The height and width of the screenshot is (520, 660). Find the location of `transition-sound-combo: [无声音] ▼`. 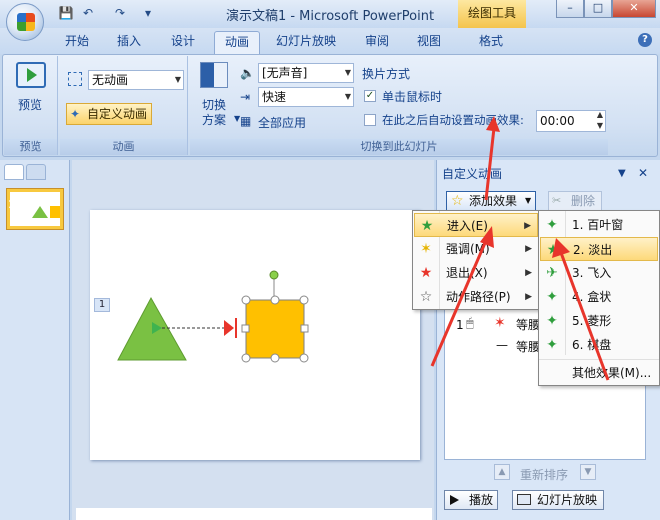

transition-sound-combo: [无声音] ▼ is located at coordinates (306, 73).